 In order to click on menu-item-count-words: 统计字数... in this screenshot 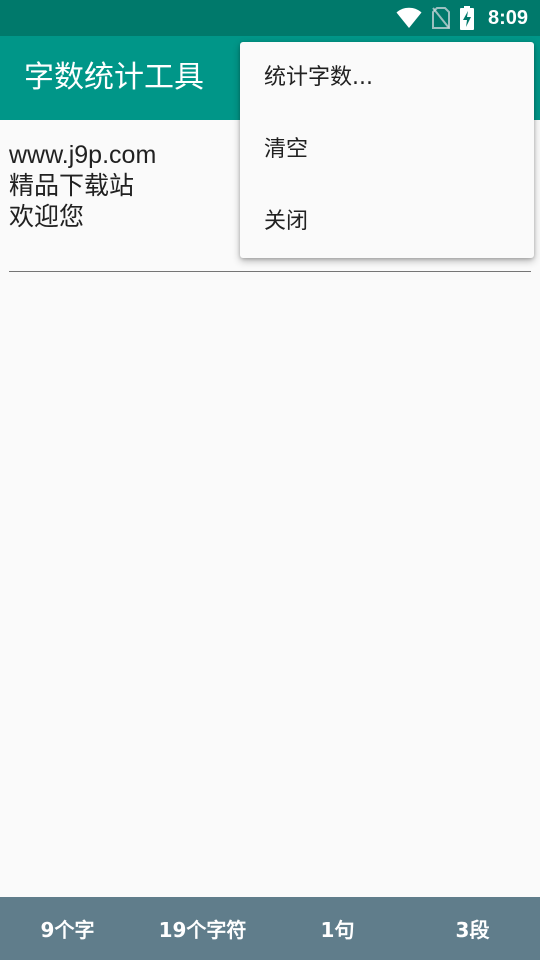, I will do `click(387, 78)`.